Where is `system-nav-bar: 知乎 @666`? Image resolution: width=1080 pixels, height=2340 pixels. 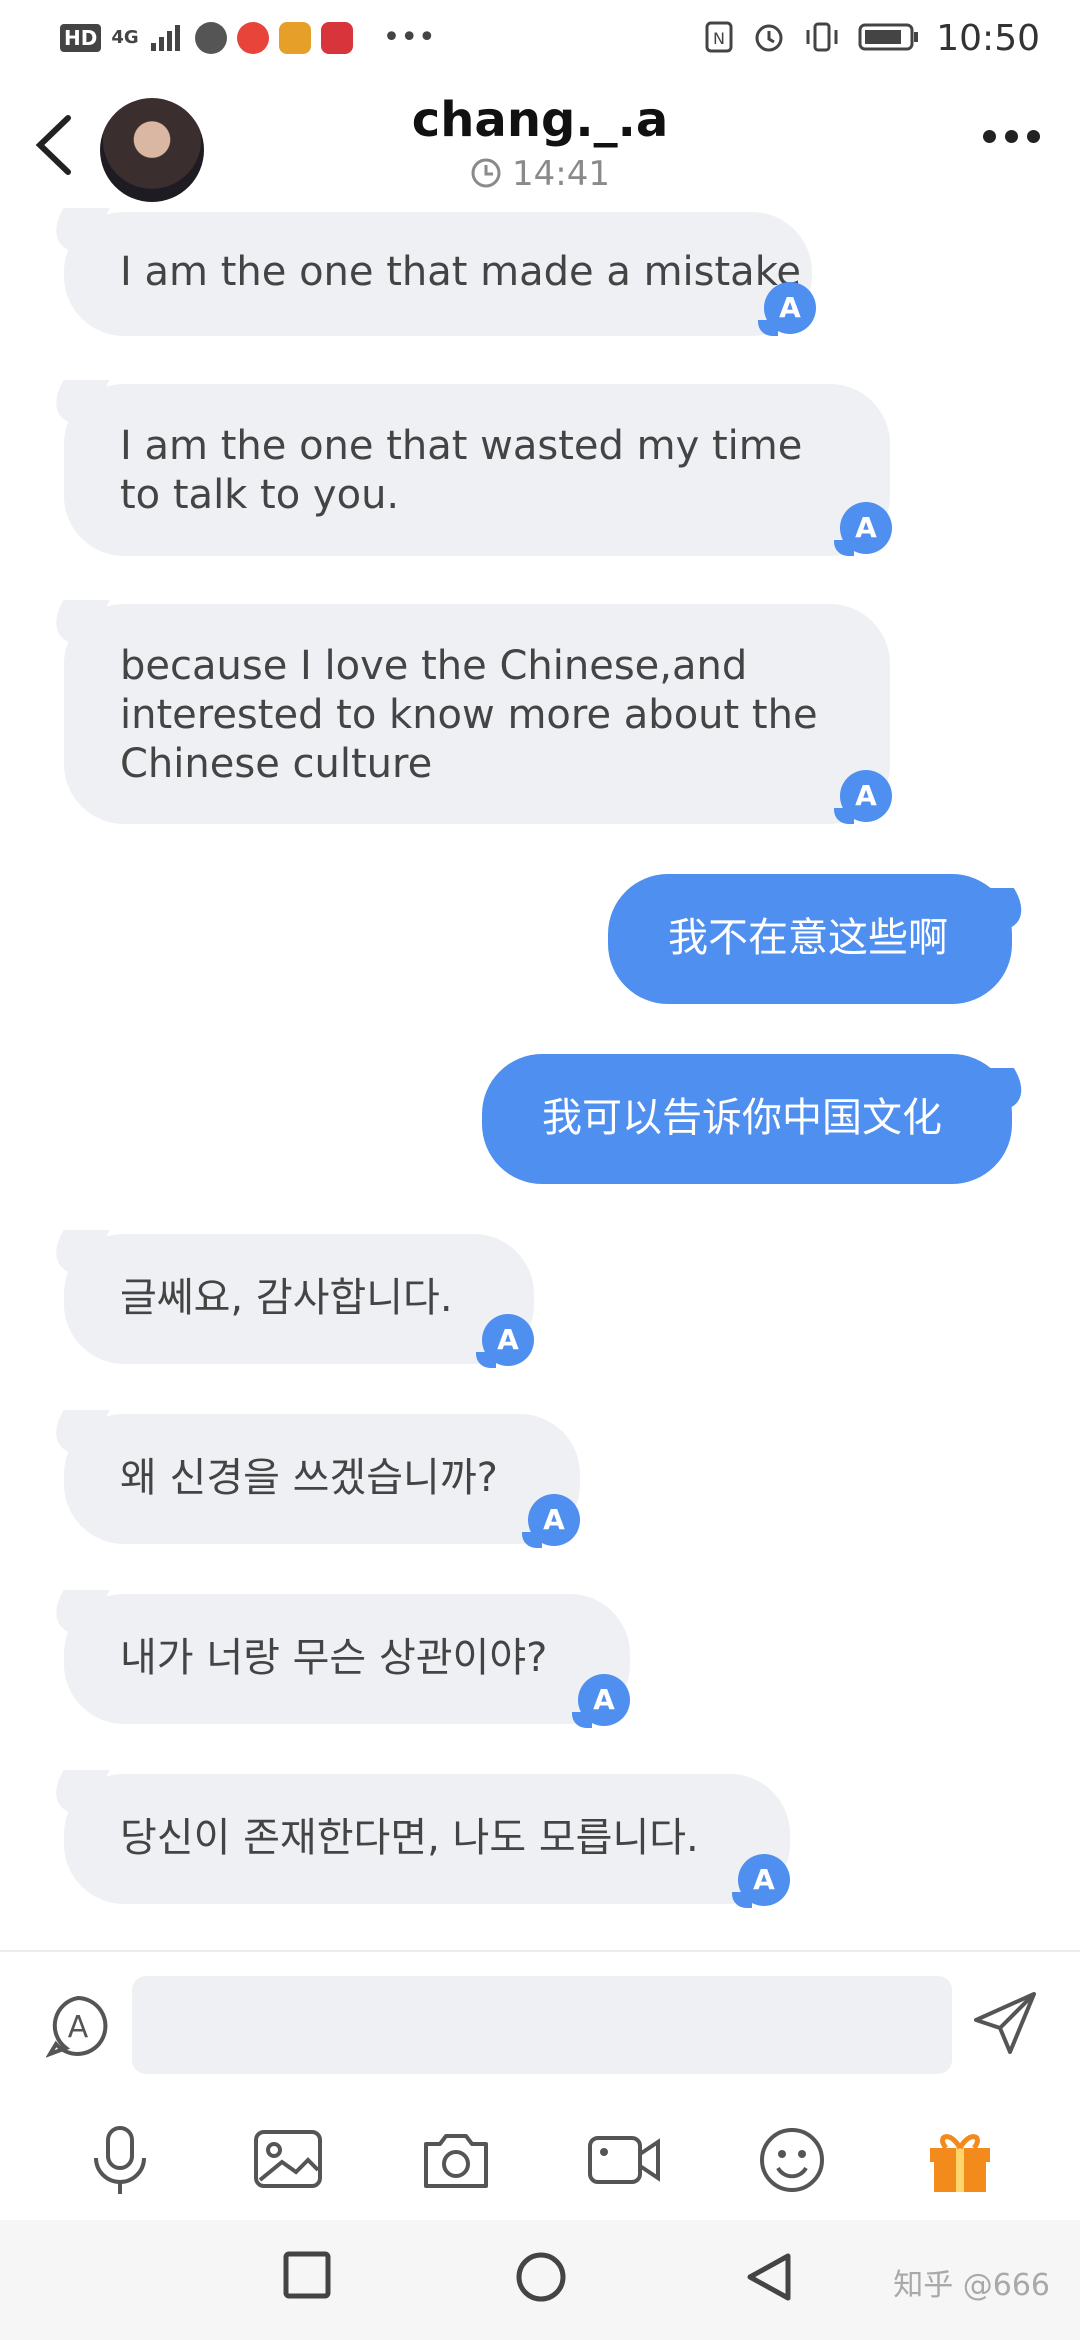
system-nav-bar: 知乎 @666 is located at coordinates (540, 2280).